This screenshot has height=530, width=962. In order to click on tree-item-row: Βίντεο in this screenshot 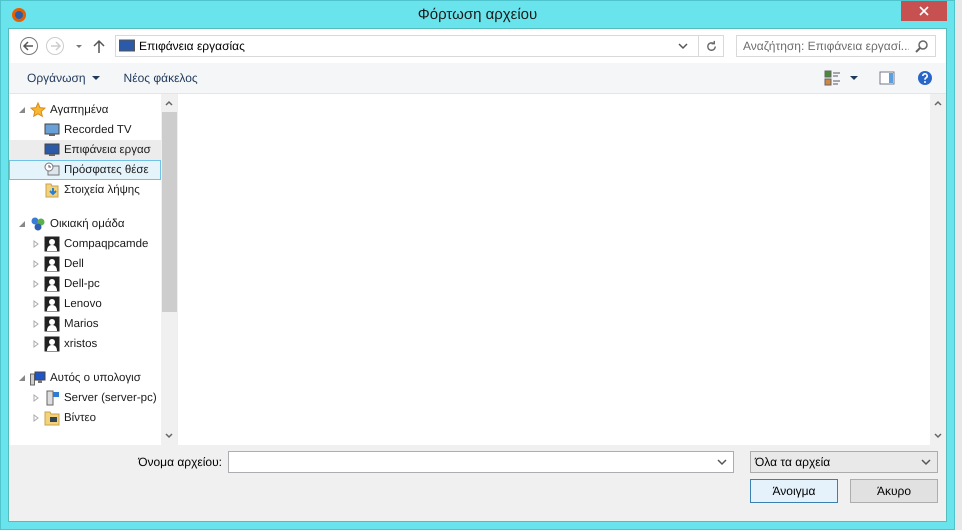, I will do `click(85, 418)`.